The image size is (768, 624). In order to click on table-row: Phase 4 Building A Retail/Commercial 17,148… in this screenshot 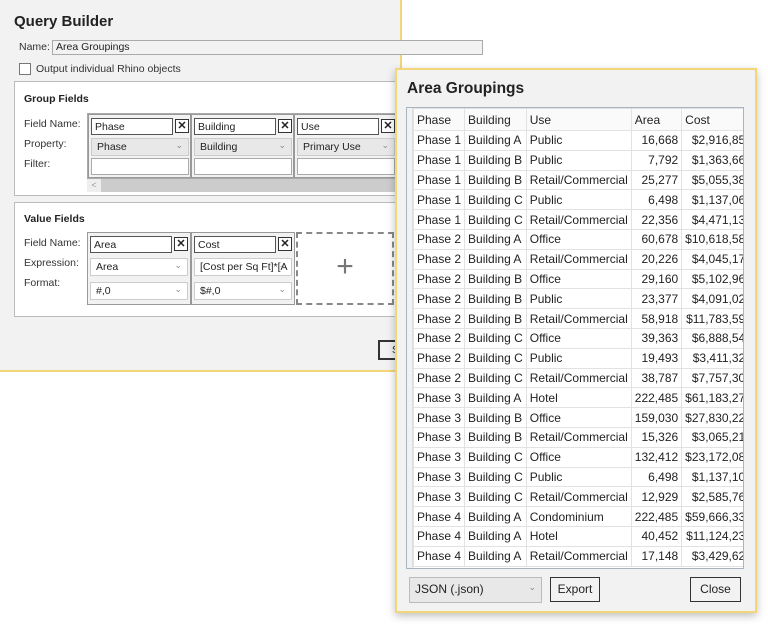, I will do `click(577, 556)`.